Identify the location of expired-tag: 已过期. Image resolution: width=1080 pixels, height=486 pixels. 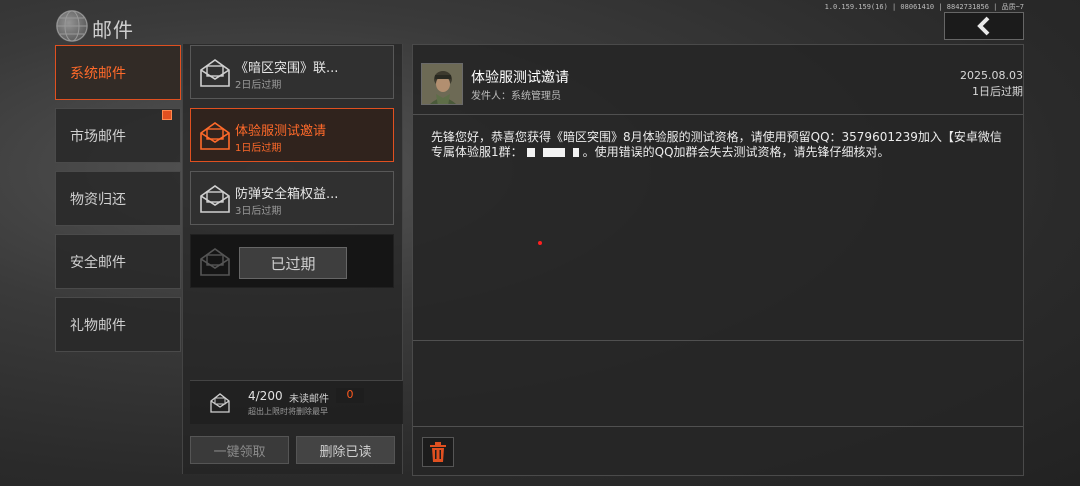
(293, 263).